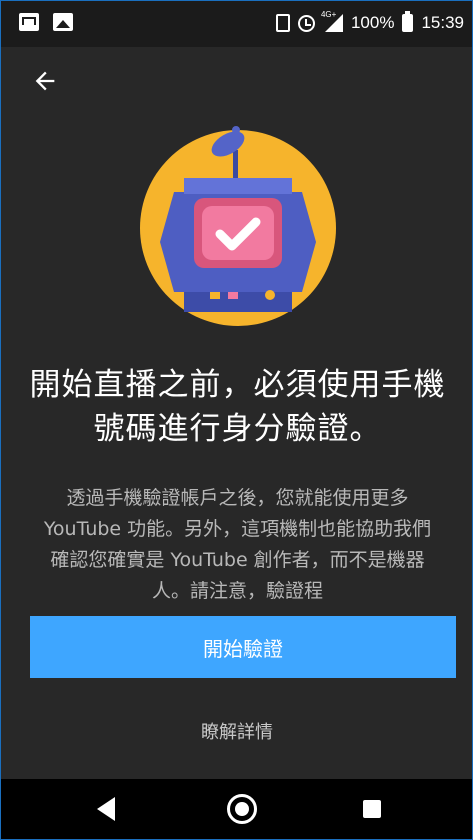  Describe the element at coordinates (63, 22) in the screenshot. I see `image-icon` at that location.